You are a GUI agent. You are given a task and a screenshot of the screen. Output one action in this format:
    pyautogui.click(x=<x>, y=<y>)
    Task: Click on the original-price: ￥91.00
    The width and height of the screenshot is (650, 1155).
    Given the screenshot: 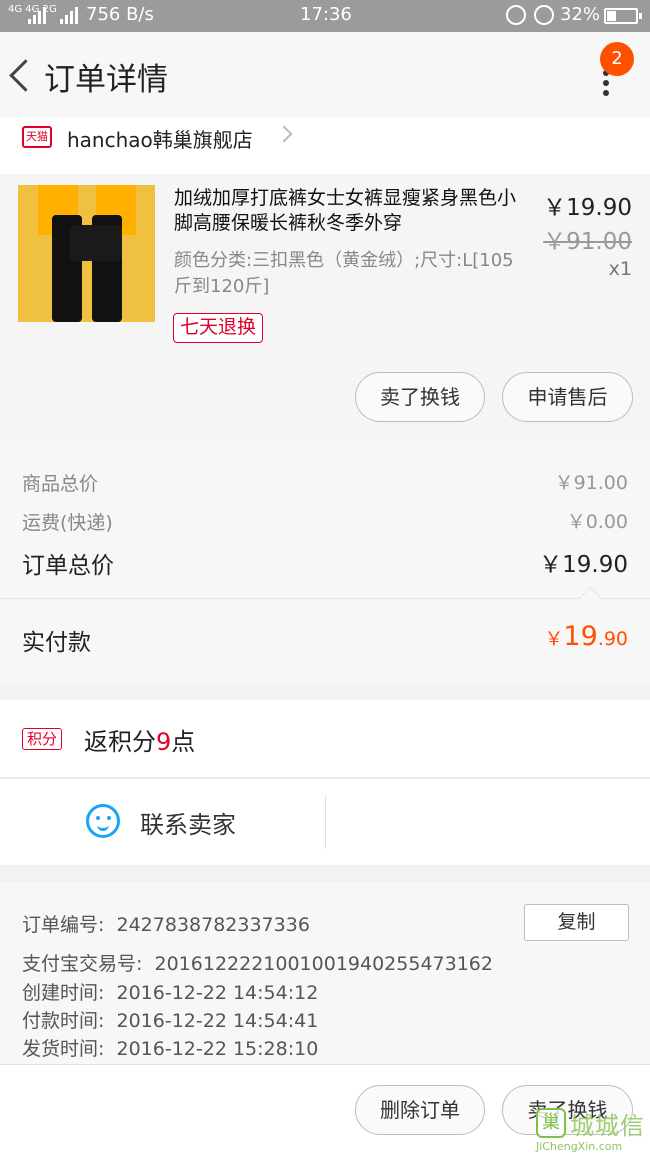 What is the action you would take?
    pyautogui.click(x=587, y=242)
    